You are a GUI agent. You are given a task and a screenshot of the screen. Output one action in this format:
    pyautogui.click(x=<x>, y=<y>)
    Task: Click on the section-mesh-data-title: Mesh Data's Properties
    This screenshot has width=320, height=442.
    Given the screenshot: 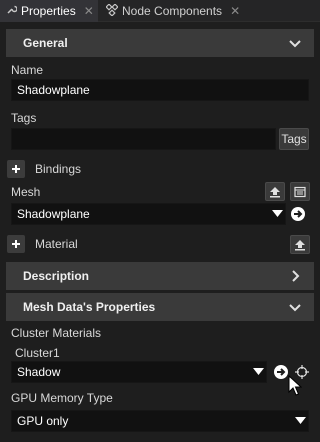 What is the action you would take?
    pyautogui.click(x=89, y=307)
    